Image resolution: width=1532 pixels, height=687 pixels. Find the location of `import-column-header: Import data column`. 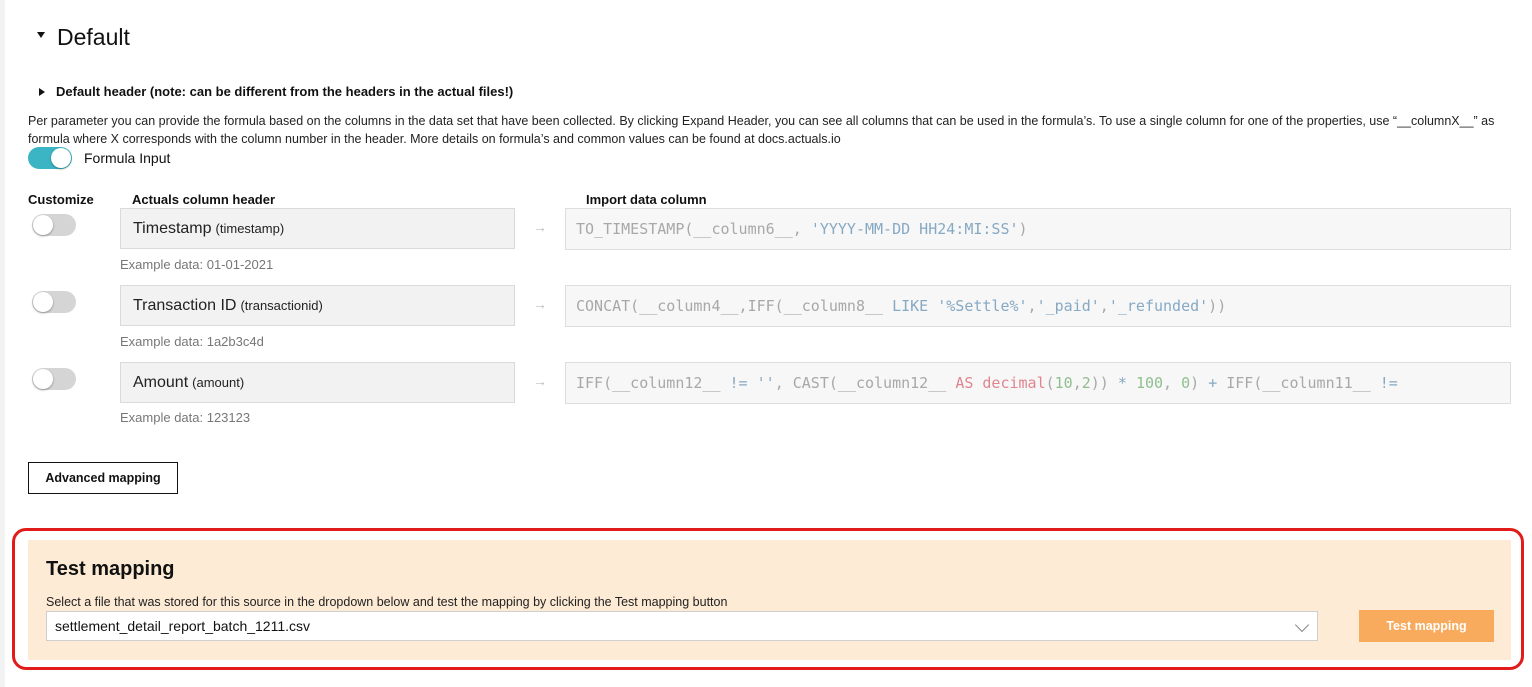

import-column-header: Import data column is located at coordinates (646, 199).